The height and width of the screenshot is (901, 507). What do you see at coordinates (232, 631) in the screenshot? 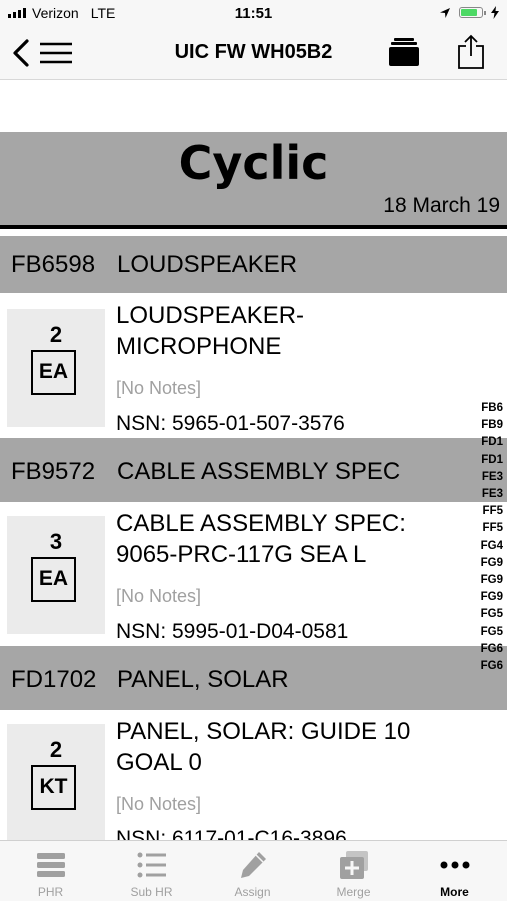
I see `item-nsn: NSN: 5995-01-D04-0581` at bounding box center [232, 631].